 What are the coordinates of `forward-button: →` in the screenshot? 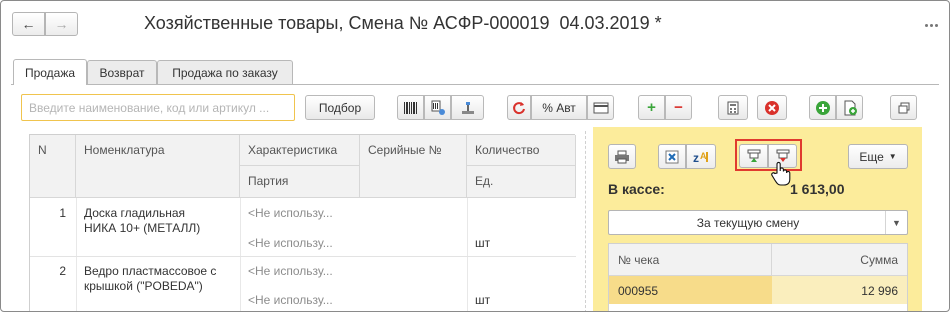 It's located at (61, 24).